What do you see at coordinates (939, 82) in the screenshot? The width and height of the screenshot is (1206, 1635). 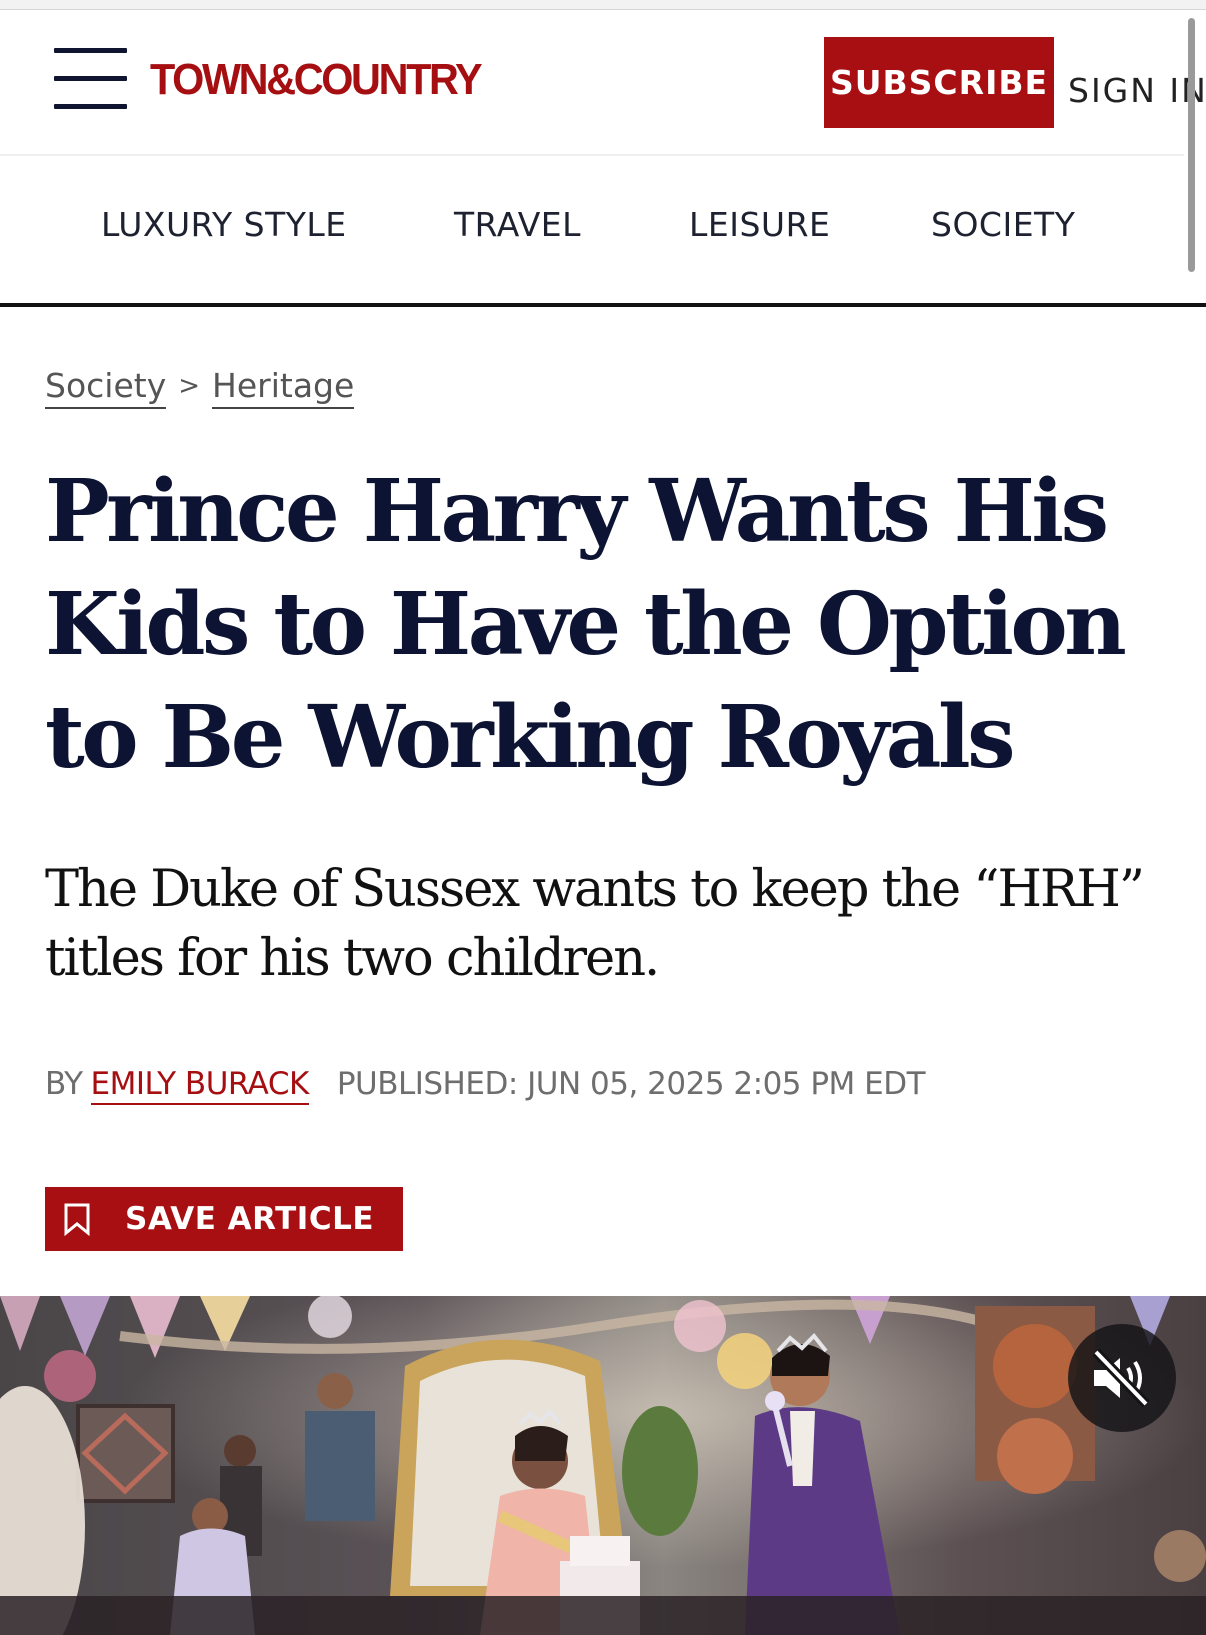 I see `subscribe-button: SUBSCRIBE` at bounding box center [939, 82].